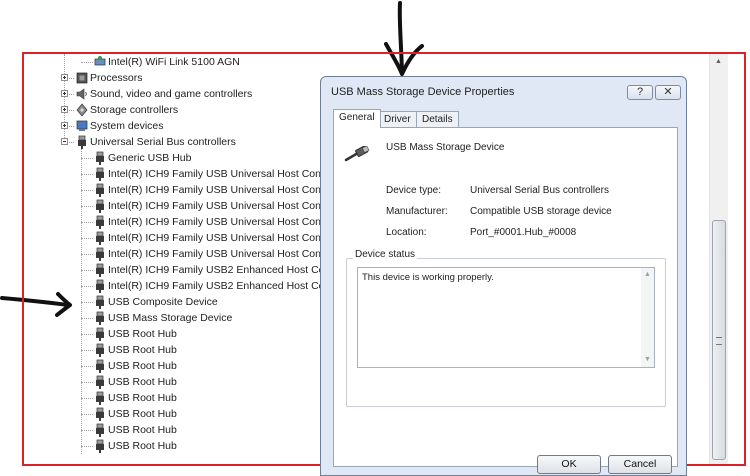  I want to click on usb-controller-icon, so click(82, 142).